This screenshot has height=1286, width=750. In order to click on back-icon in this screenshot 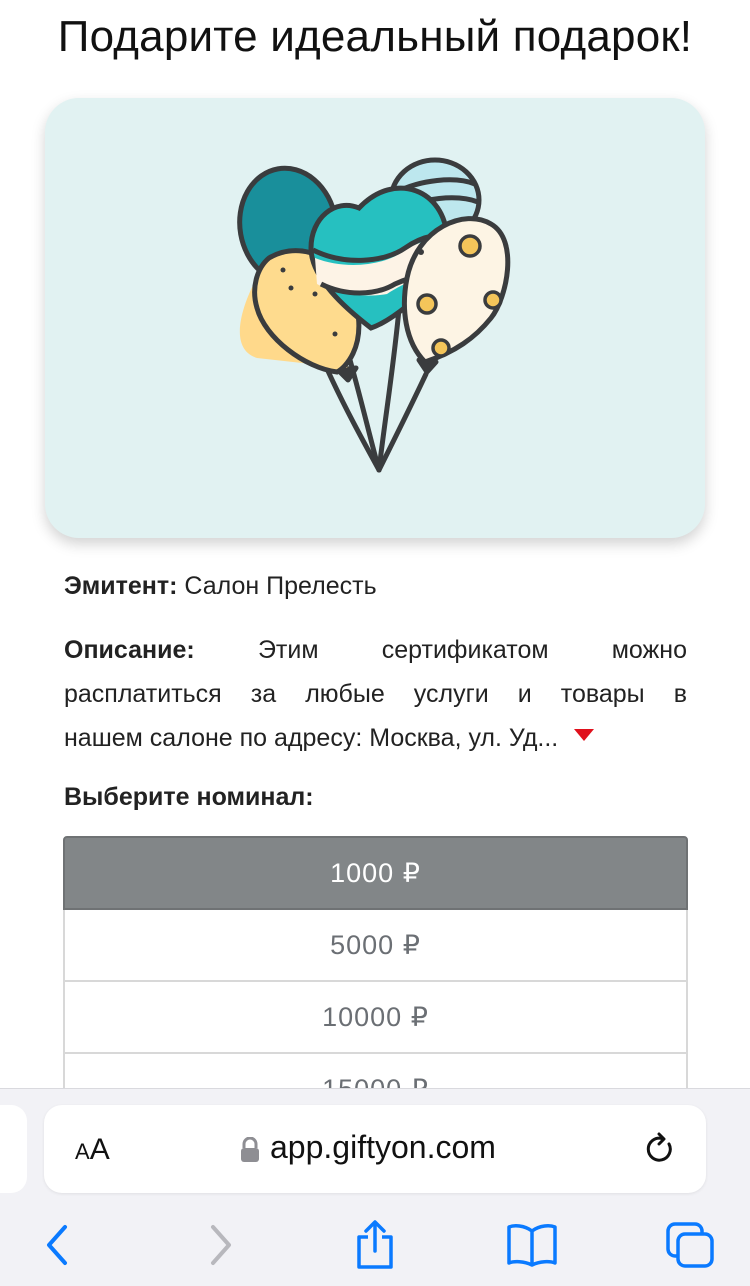, I will do `click(57, 1245)`.